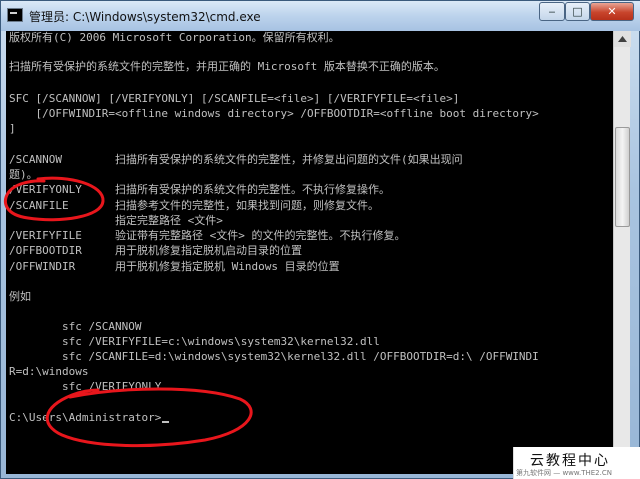  Describe the element at coordinates (622, 252) in the screenshot. I see `vertical-scrollbar` at that location.